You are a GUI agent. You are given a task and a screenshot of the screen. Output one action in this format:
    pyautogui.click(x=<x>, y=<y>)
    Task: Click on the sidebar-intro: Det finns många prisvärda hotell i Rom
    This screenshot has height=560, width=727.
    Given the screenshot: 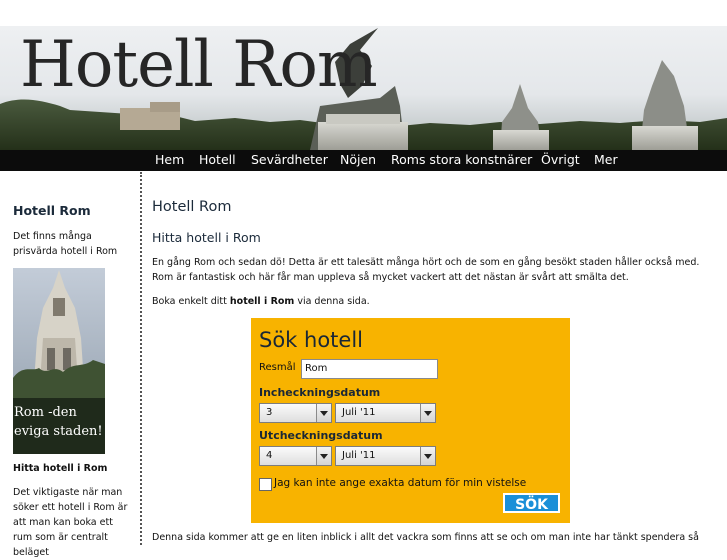 What is the action you would take?
    pyautogui.click(x=65, y=244)
    